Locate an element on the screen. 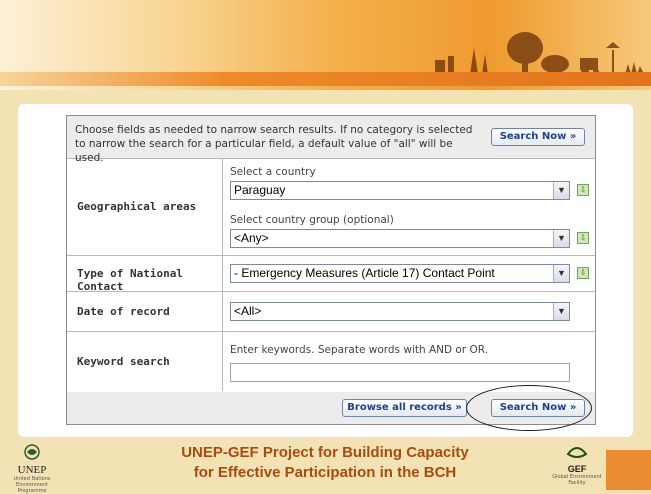 This screenshot has width=651, height=494. unep-emblem-icon is located at coordinates (32, 452).